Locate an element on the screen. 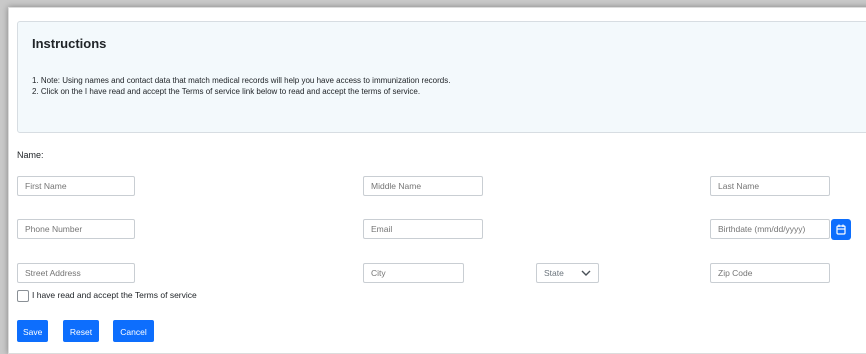 This screenshot has width=866, height=354. zip-code-input is located at coordinates (770, 273).